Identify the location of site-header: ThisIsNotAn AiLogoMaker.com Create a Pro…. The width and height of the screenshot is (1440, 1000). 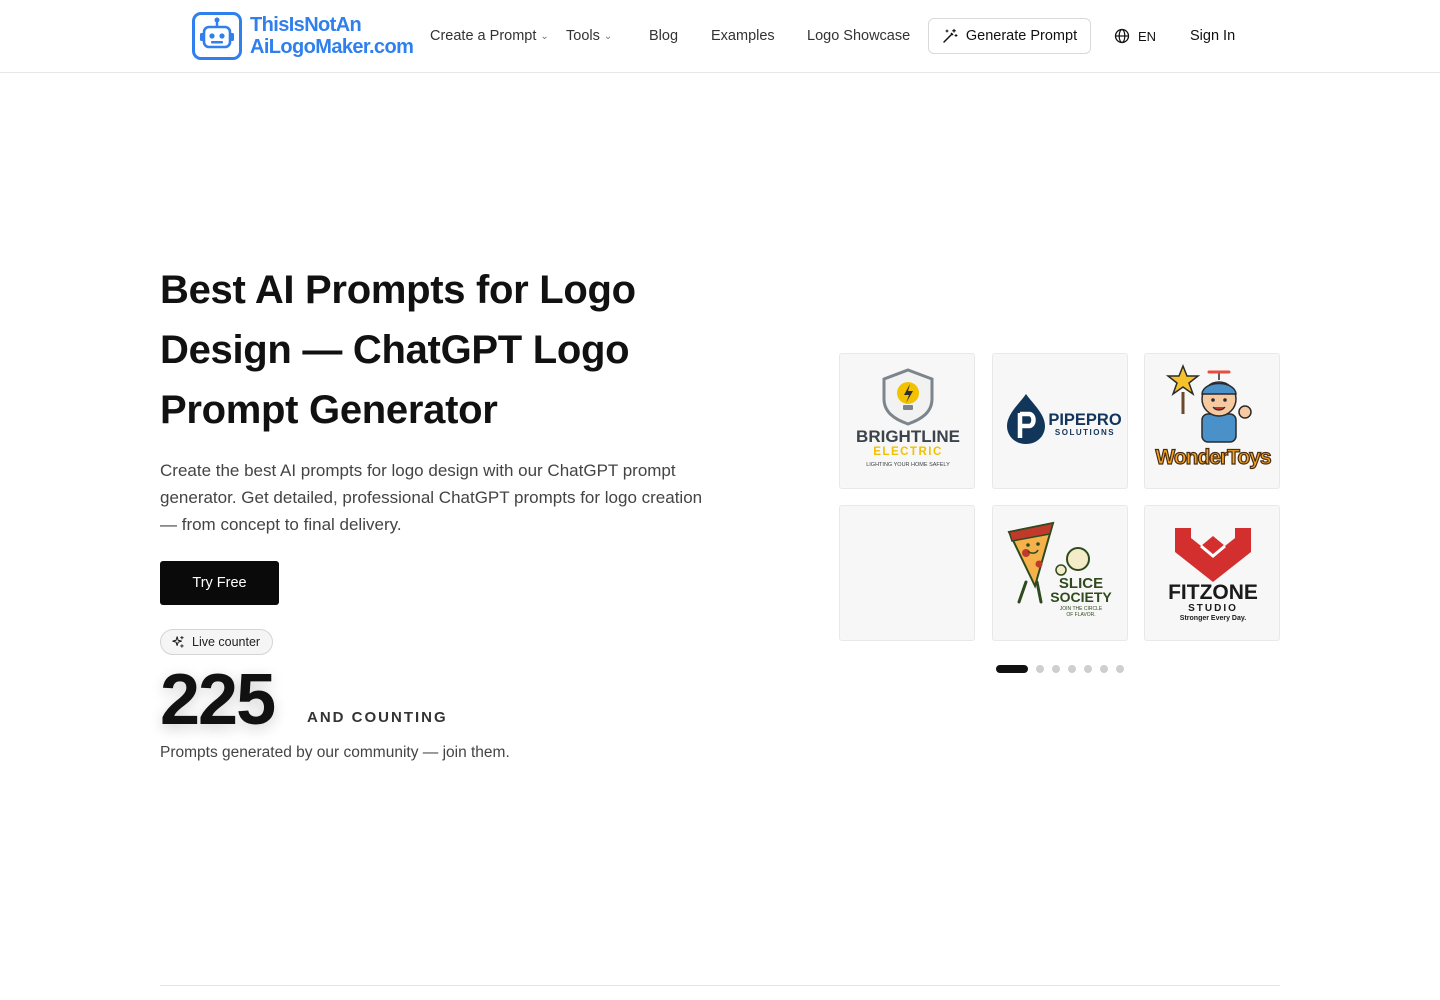
(720, 36).